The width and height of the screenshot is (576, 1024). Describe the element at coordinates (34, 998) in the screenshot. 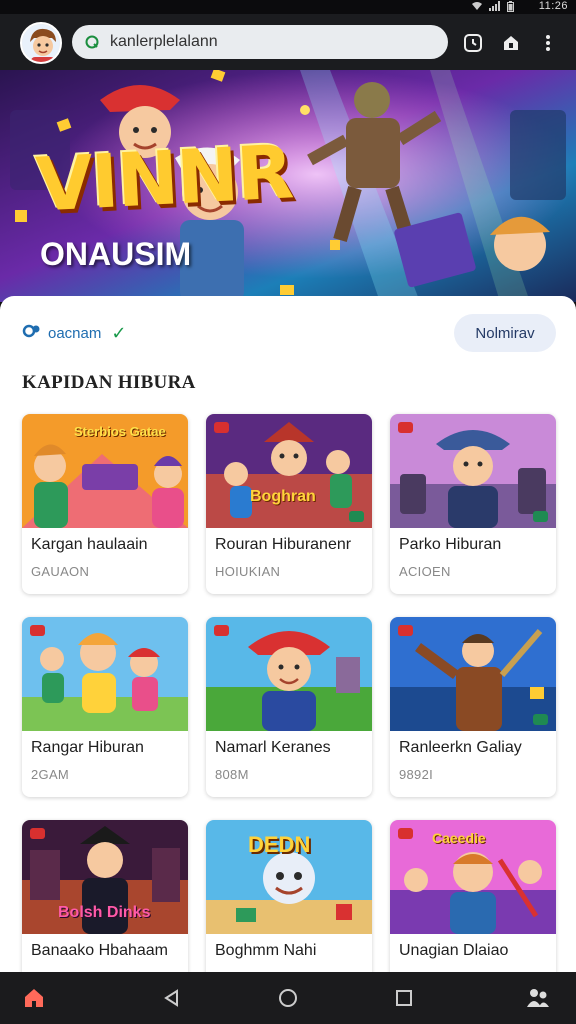

I see `home-icon` at that location.